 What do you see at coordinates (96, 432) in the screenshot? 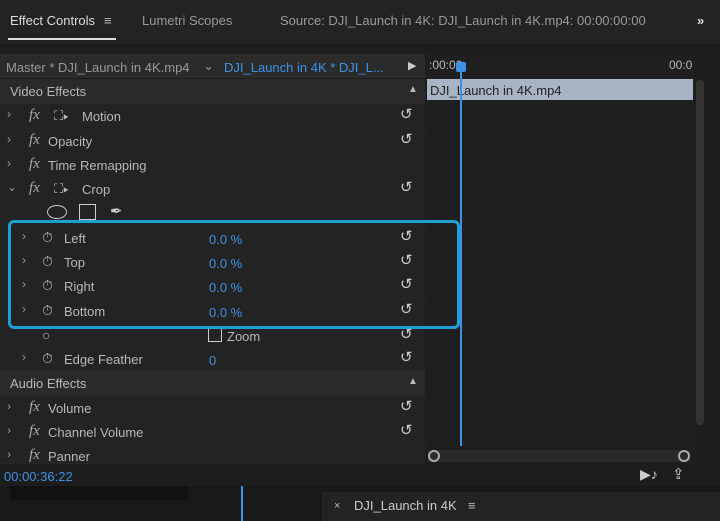
I see `effect-label: Channel Volume` at bounding box center [96, 432].